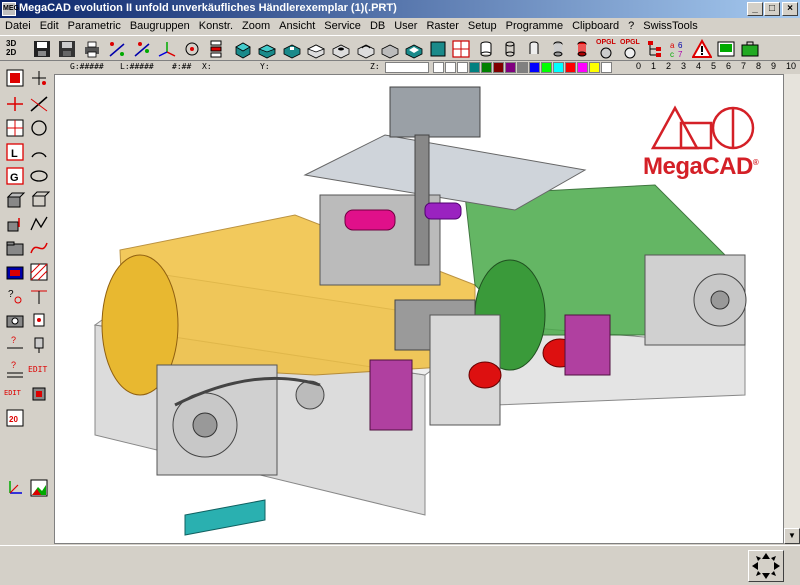 Image resolution: width=800 pixels, height=585 pixels. What do you see at coordinates (42, 49) in the screenshot?
I see `save-button` at bounding box center [42, 49].